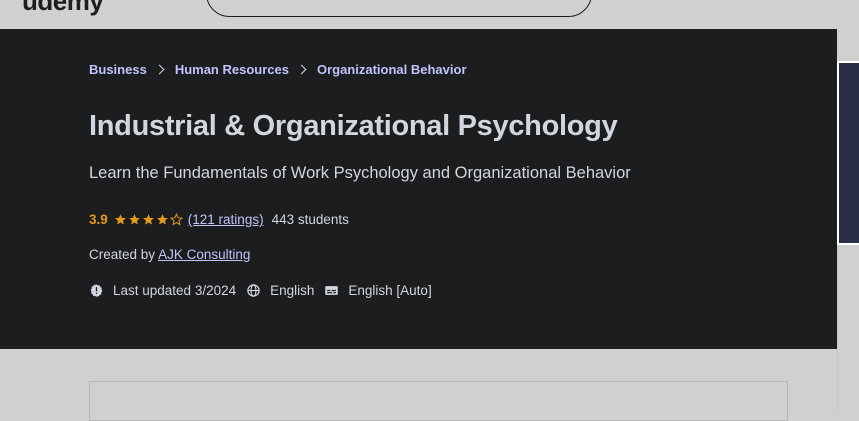  Describe the element at coordinates (122, 254) in the screenshot. I see `created-by-label: Created by` at that location.